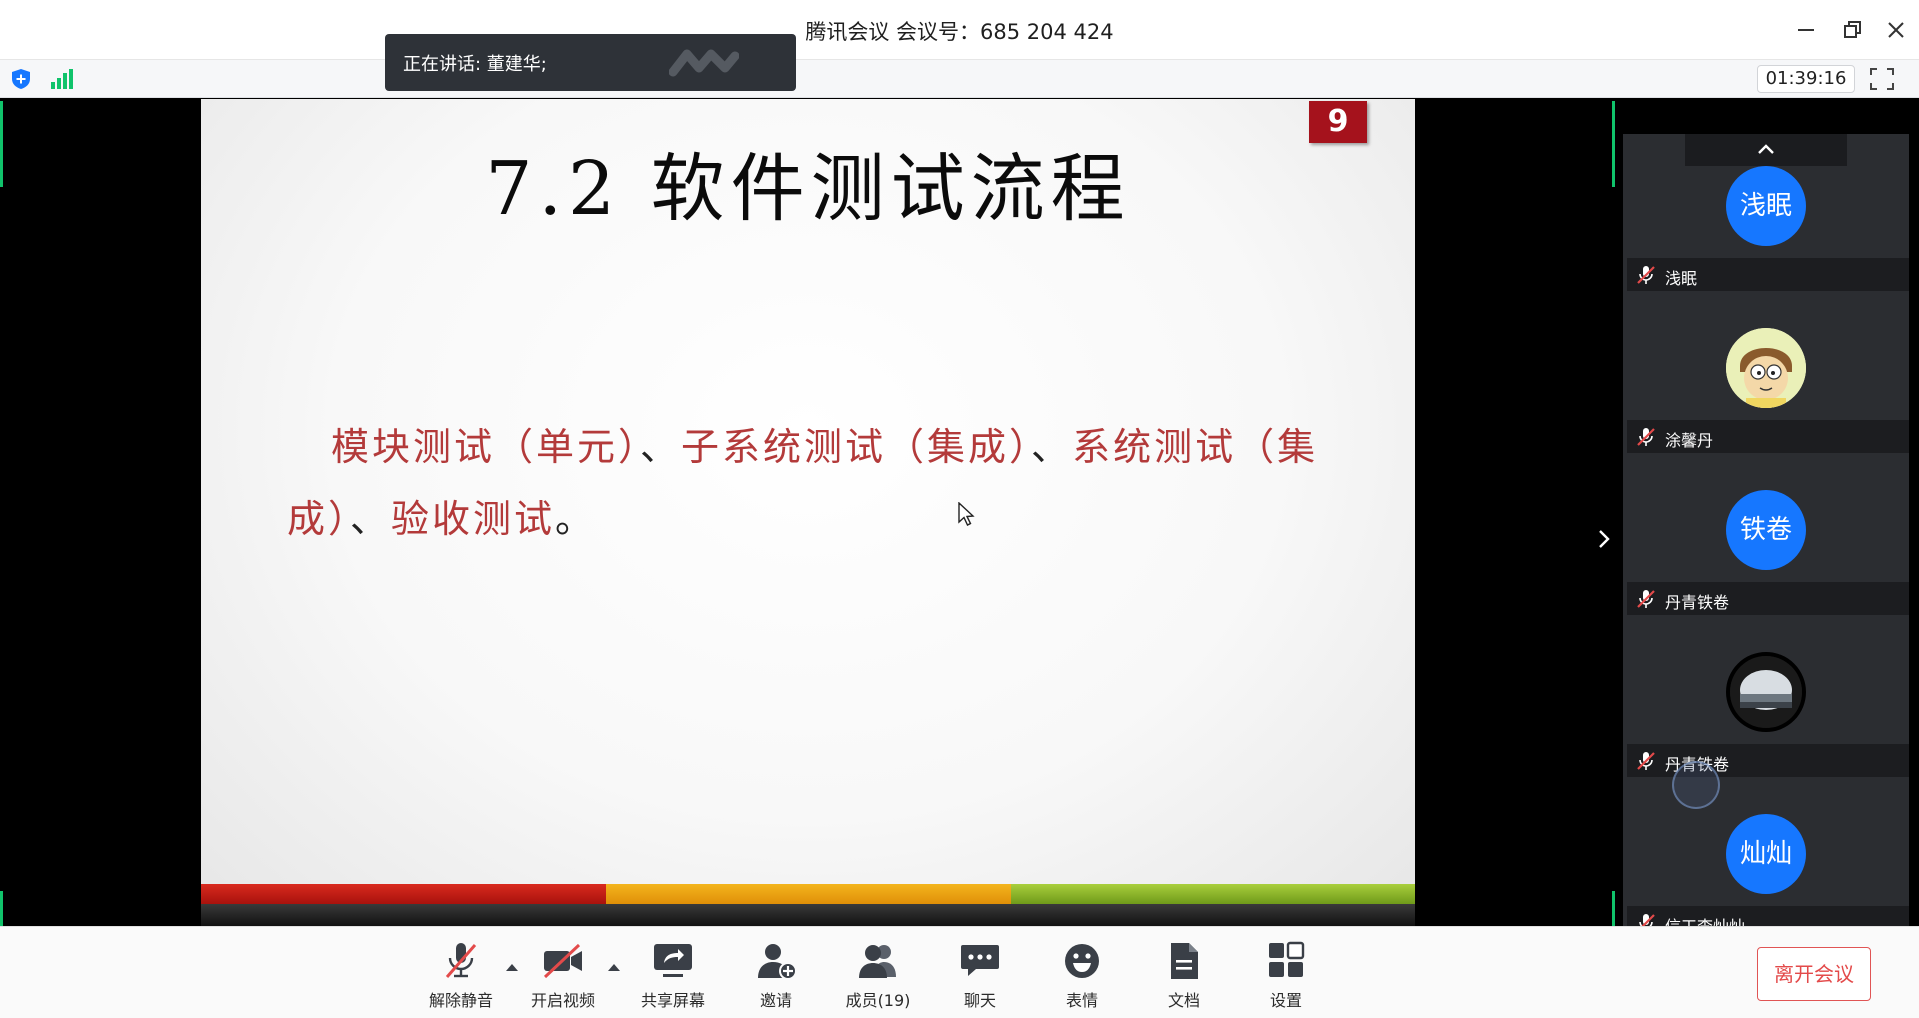  I want to click on photo-avatar-icon, so click(1766, 692).